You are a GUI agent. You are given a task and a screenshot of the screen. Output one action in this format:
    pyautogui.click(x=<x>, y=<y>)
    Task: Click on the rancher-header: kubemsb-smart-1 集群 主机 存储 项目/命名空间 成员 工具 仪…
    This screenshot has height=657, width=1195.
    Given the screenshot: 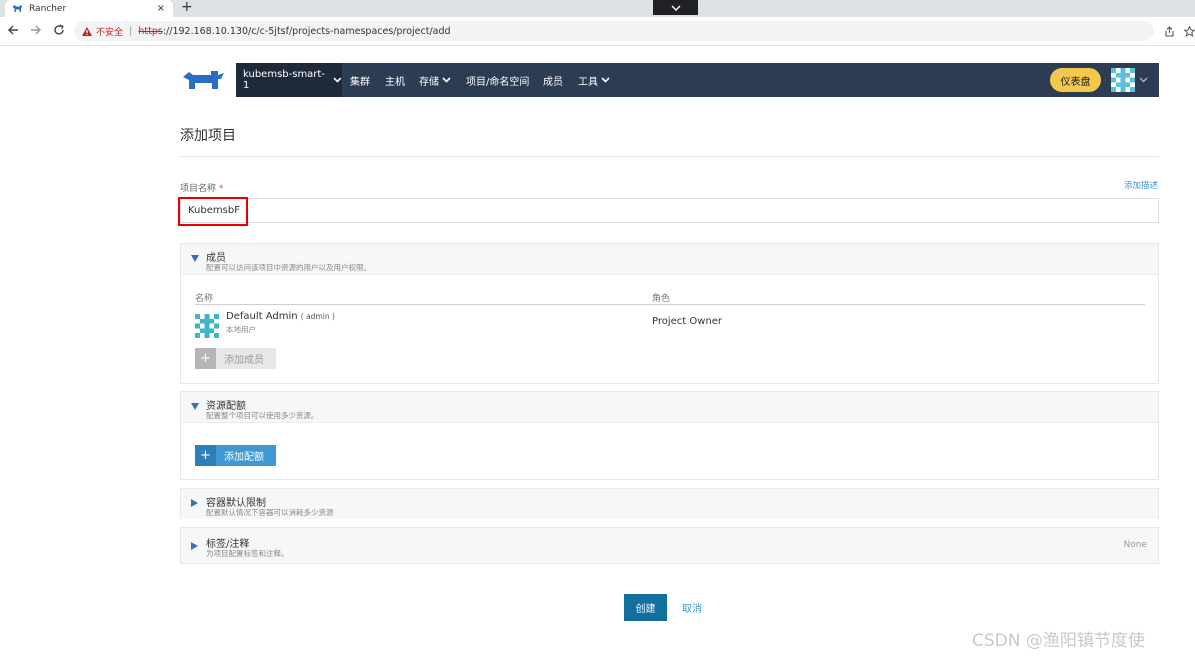 What is the action you would take?
    pyautogui.click(x=669, y=80)
    